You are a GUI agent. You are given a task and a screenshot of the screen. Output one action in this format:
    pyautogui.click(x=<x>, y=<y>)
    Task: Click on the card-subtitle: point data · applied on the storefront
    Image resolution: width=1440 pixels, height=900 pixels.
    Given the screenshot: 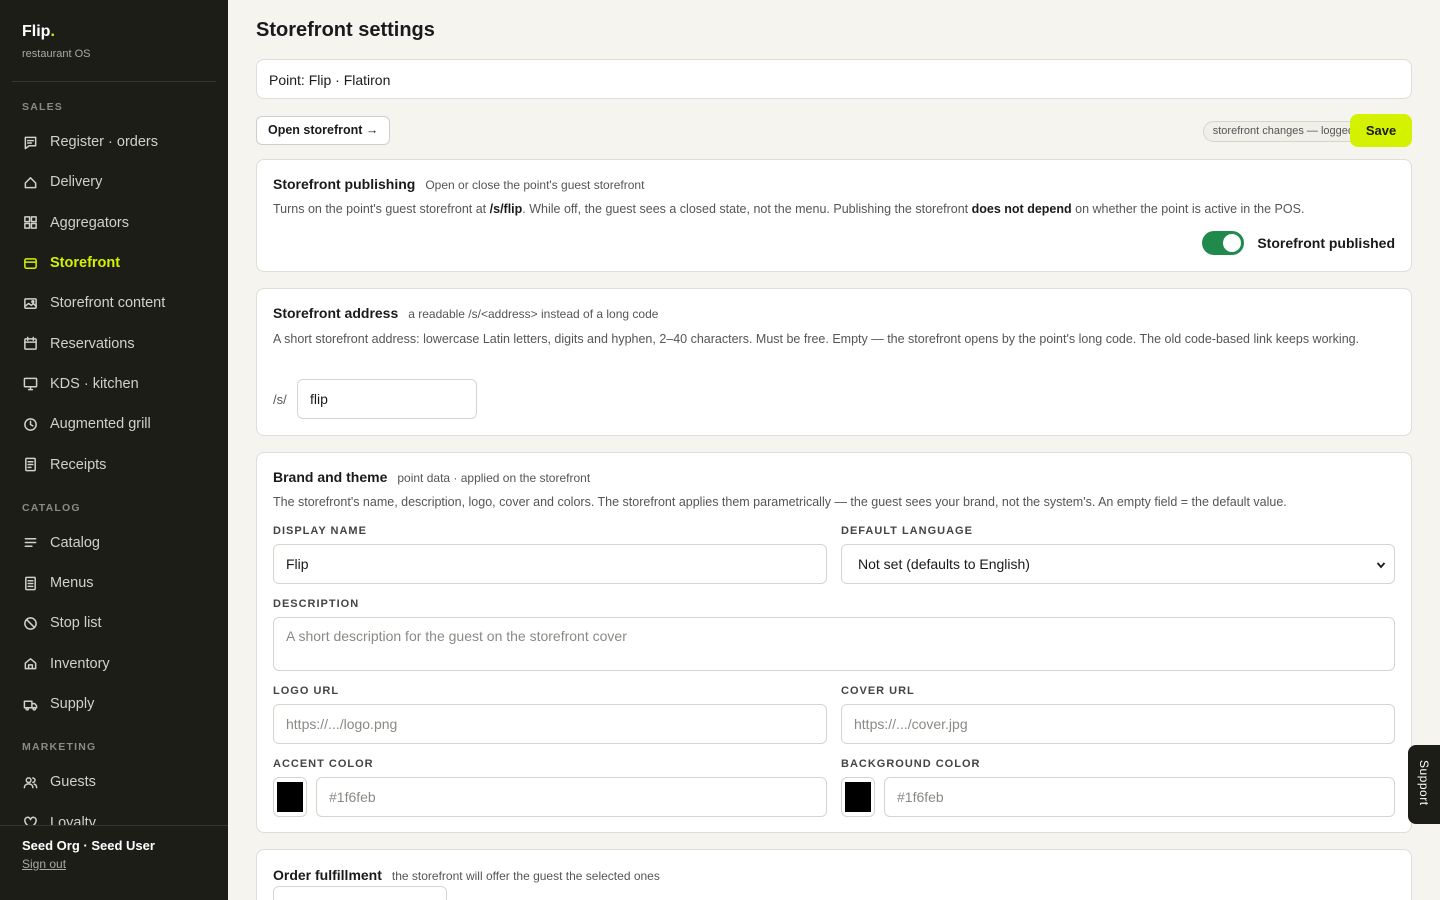 What is the action you would take?
    pyautogui.click(x=494, y=478)
    